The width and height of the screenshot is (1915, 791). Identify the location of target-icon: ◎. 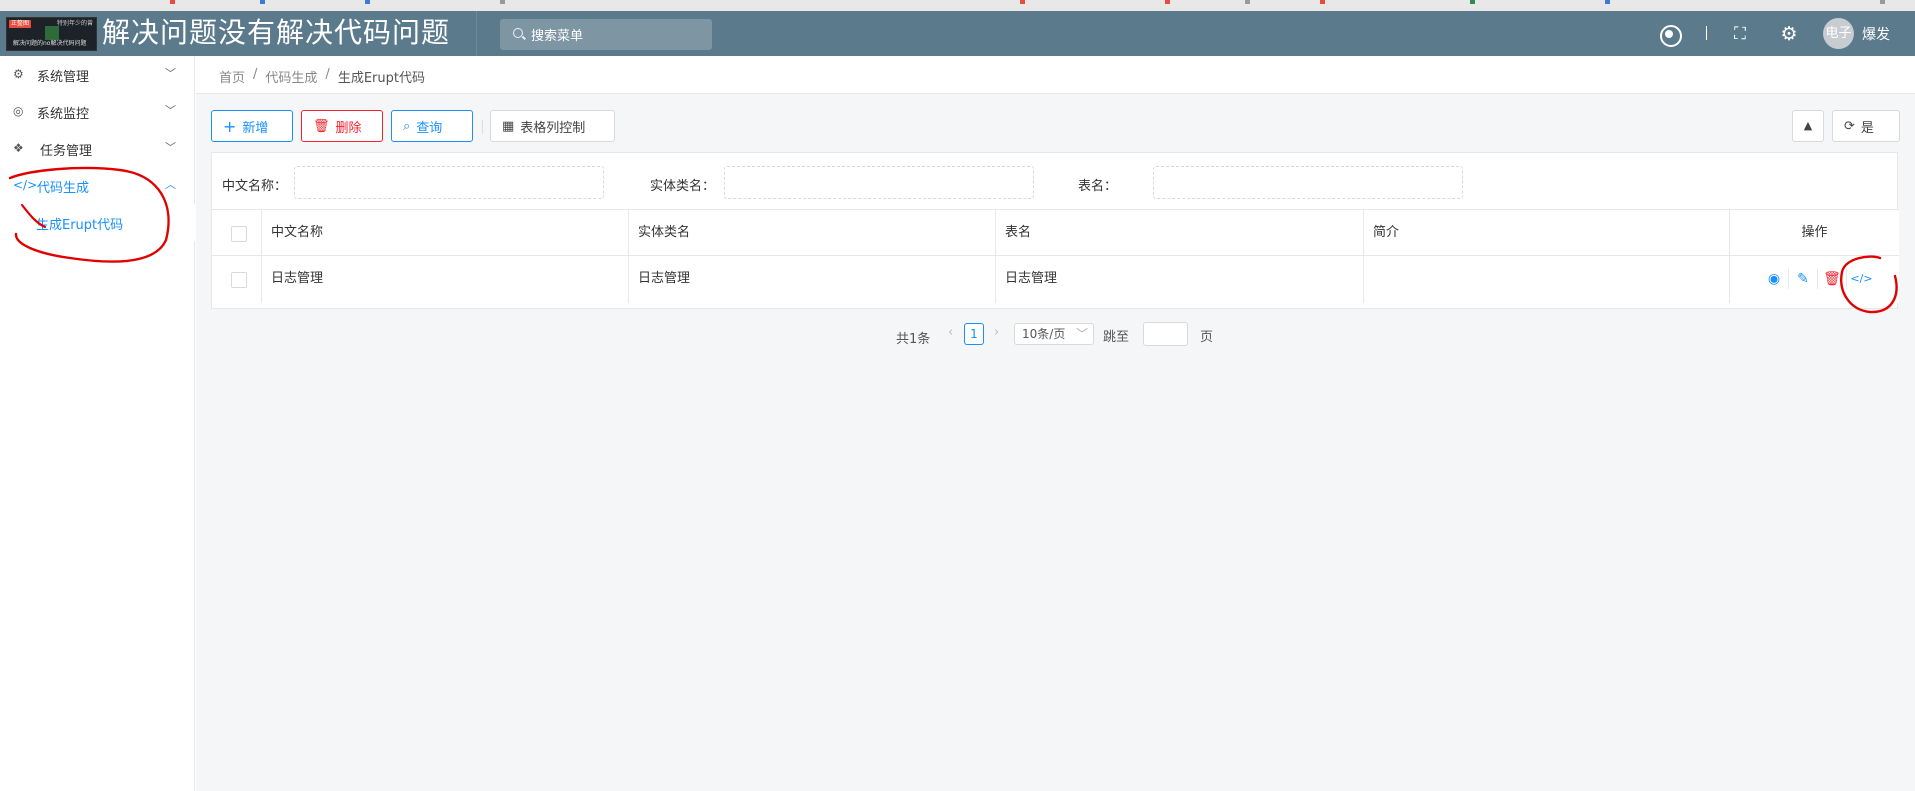
(18, 111).